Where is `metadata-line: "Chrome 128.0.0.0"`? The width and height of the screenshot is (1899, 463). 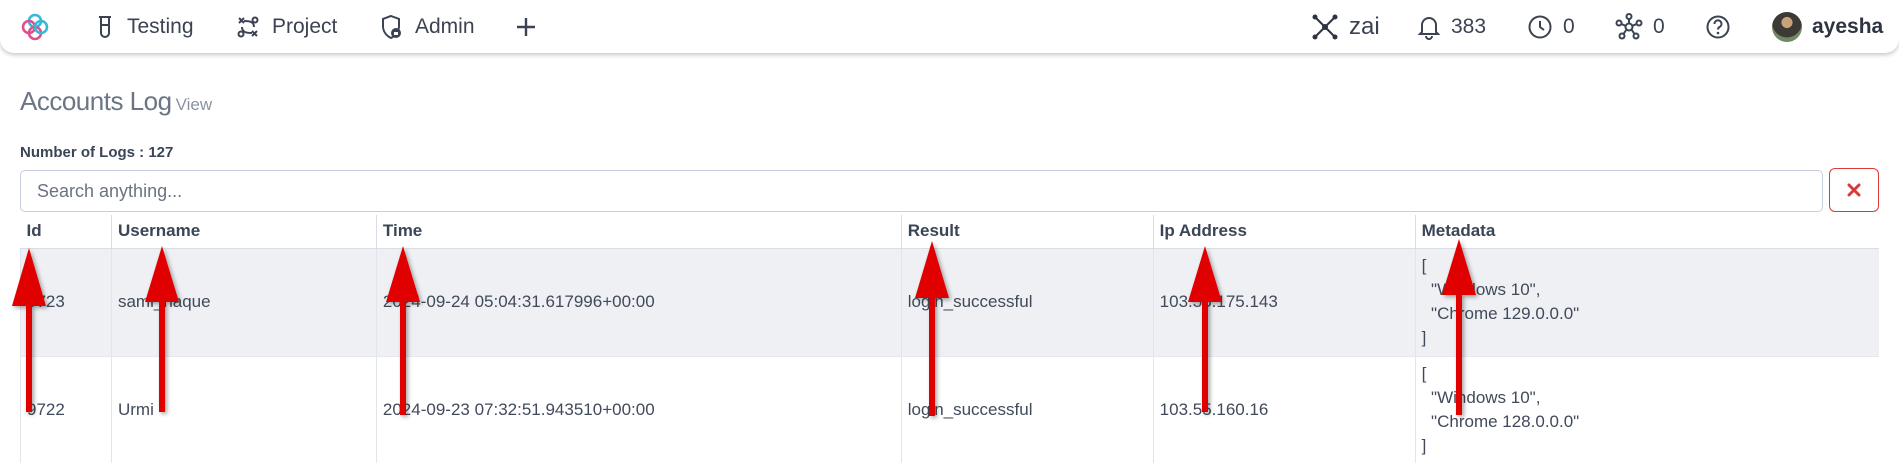 metadata-line: "Chrome 128.0.0.0" is located at coordinates (1500, 421).